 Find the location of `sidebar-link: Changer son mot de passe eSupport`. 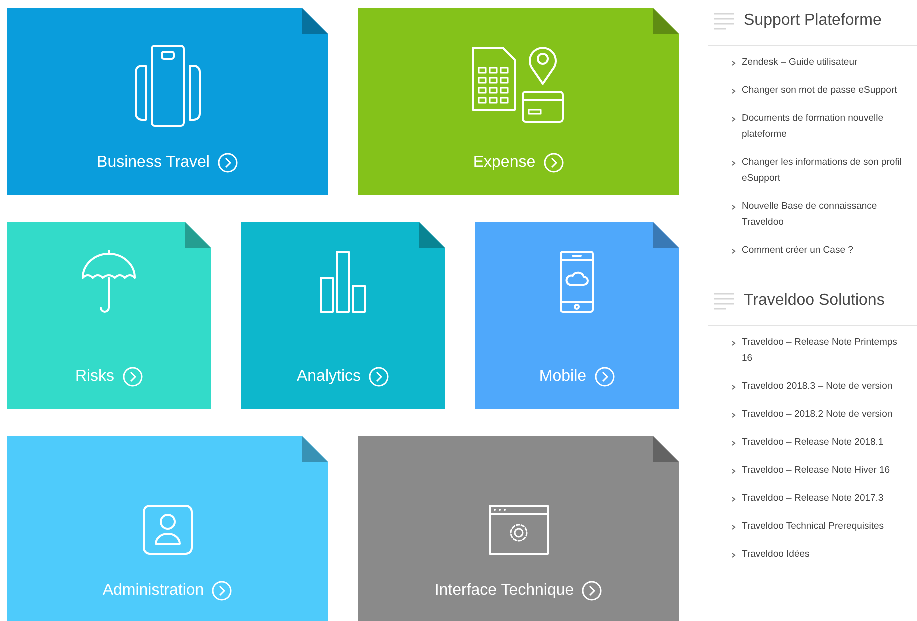

sidebar-link: Changer son mot de passe eSupport is located at coordinates (826, 91).